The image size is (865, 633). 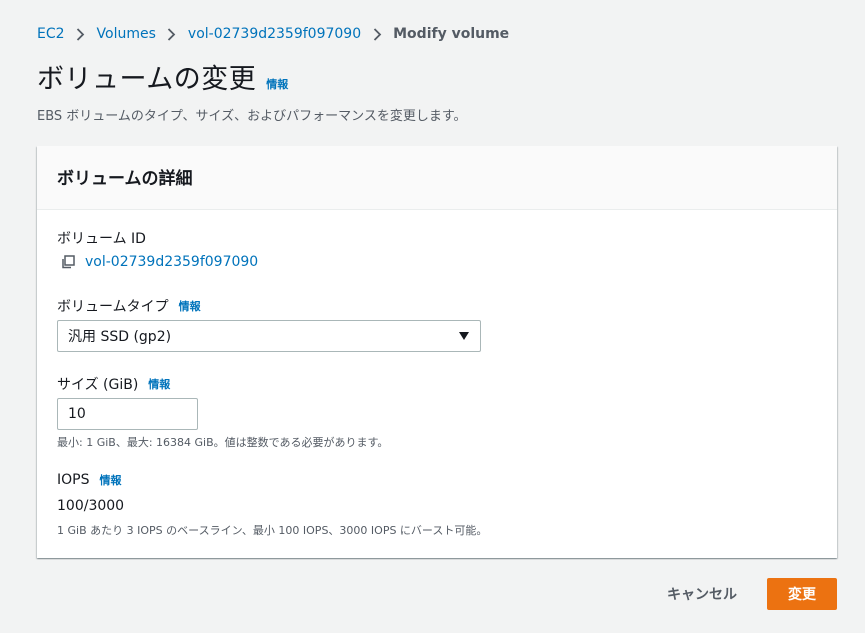 I want to click on page-header: ボリュームの変更 情報, so click(x=162, y=80).